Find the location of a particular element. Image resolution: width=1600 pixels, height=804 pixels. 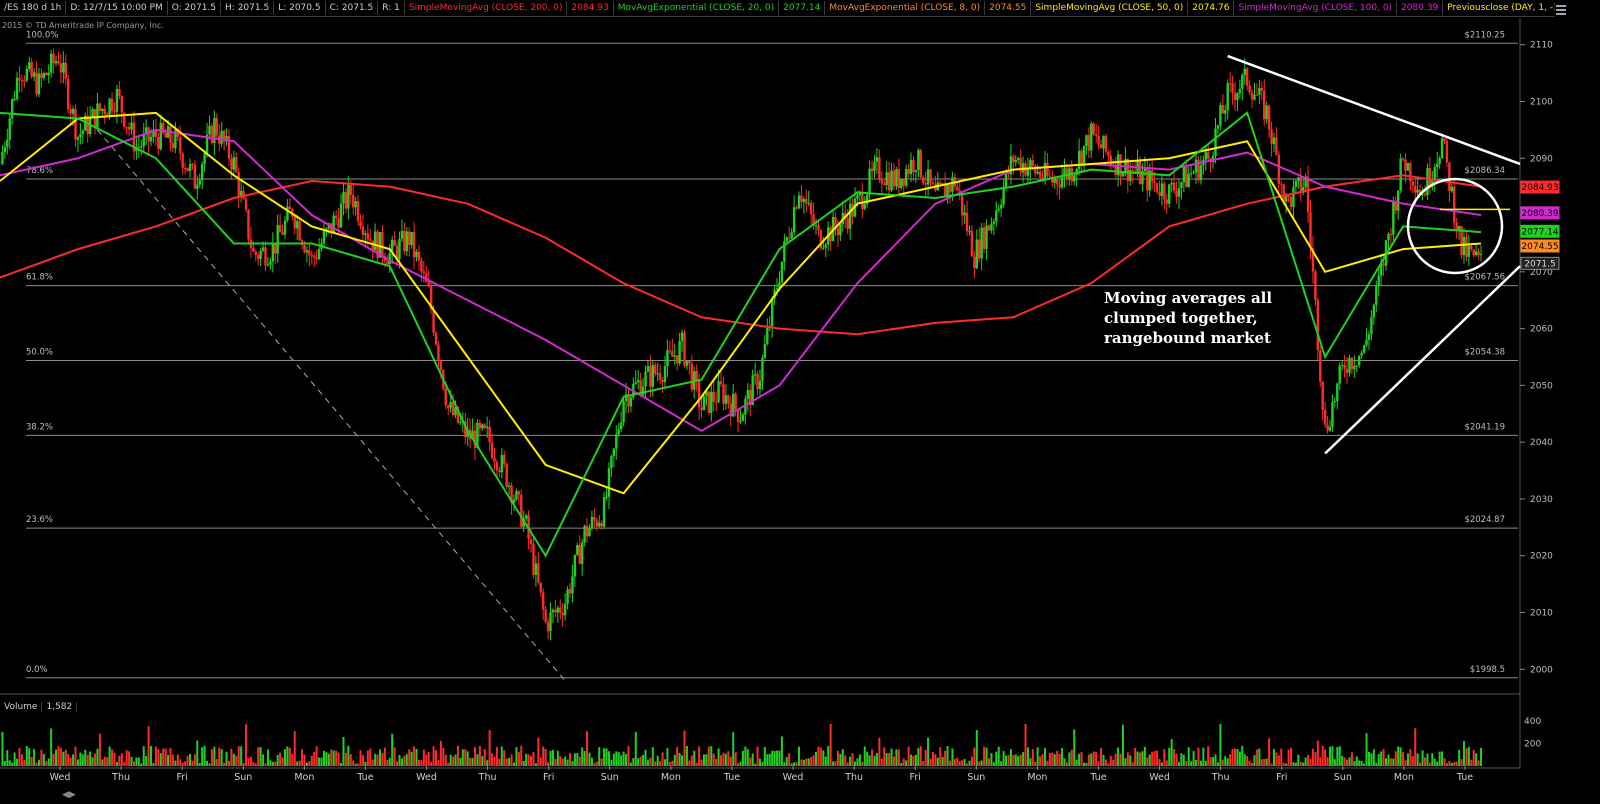

fib-pct-label: 100.0% is located at coordinates (42, 35).